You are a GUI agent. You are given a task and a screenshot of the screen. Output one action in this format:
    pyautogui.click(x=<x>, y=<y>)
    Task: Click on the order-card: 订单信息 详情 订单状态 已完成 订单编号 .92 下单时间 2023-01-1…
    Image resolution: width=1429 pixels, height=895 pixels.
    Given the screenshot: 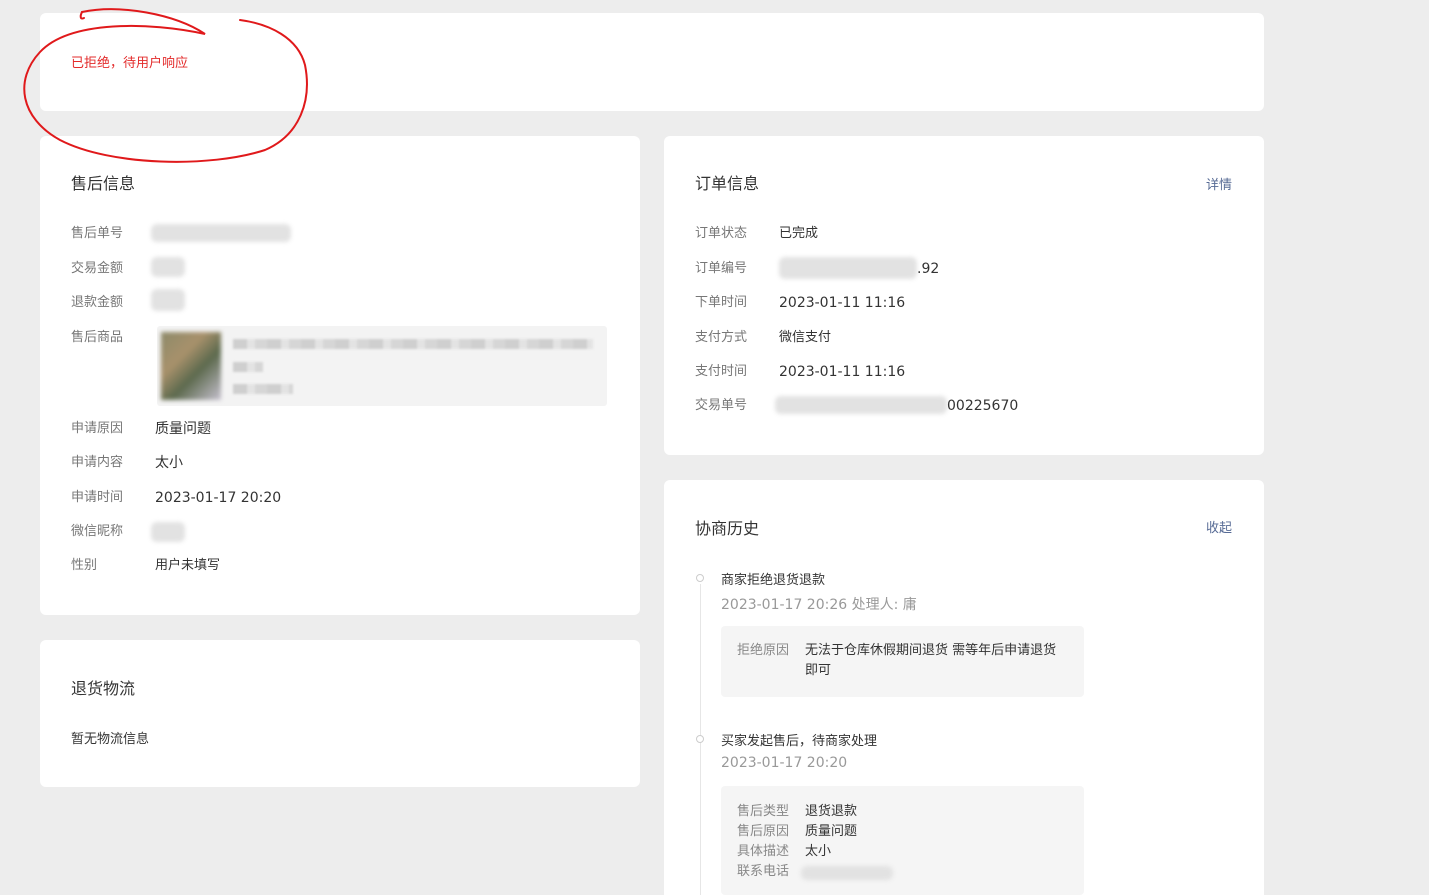 What is the action you would take?
    pyautogui.click(x=964, y=295)
    